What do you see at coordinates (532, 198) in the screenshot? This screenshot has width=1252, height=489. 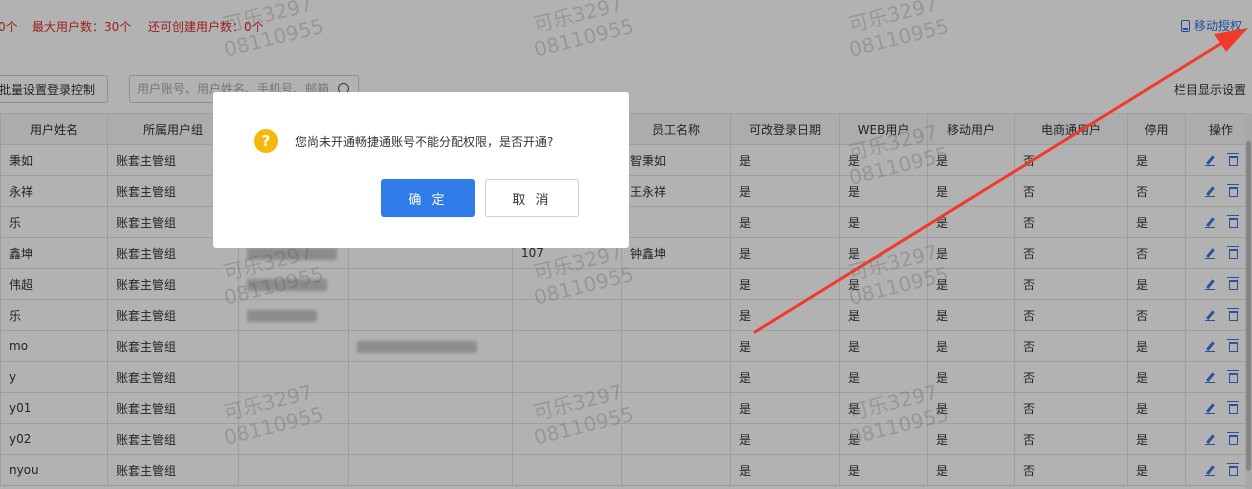 I see `cancel-button: 取 消` at bounding box center [532, 198].